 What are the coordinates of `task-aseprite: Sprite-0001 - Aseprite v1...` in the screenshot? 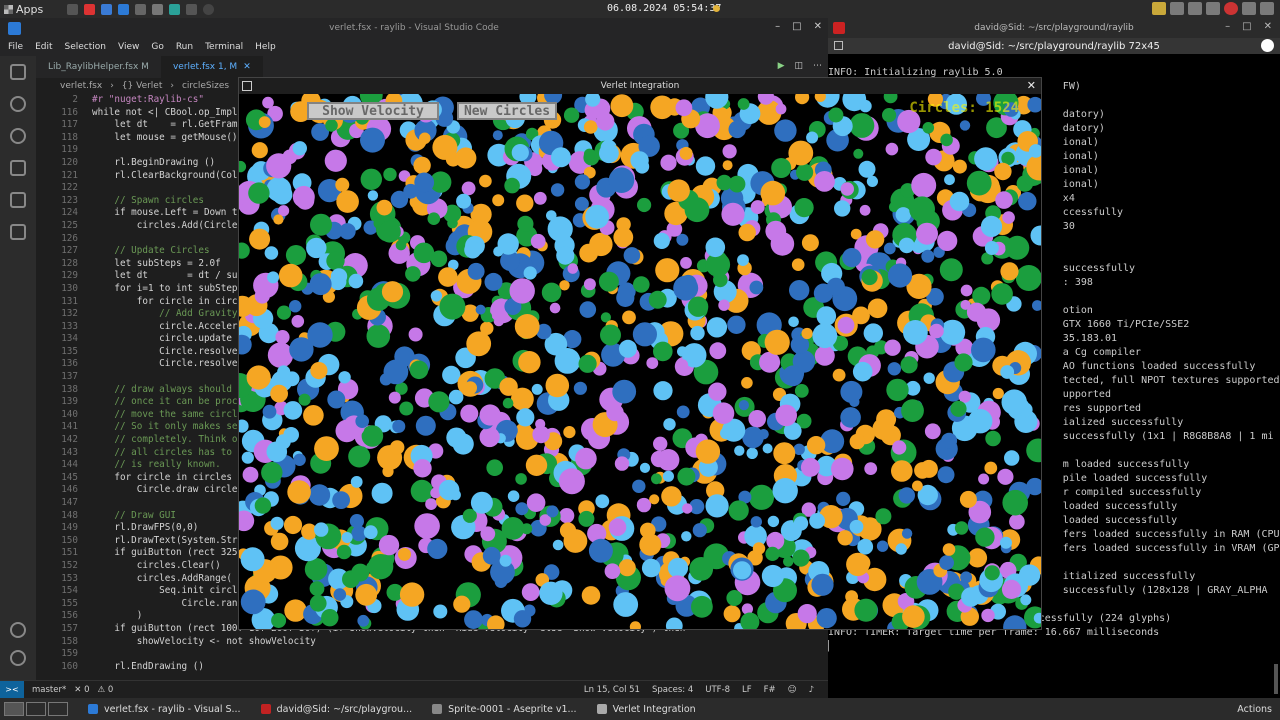 It's located at (504, 709).